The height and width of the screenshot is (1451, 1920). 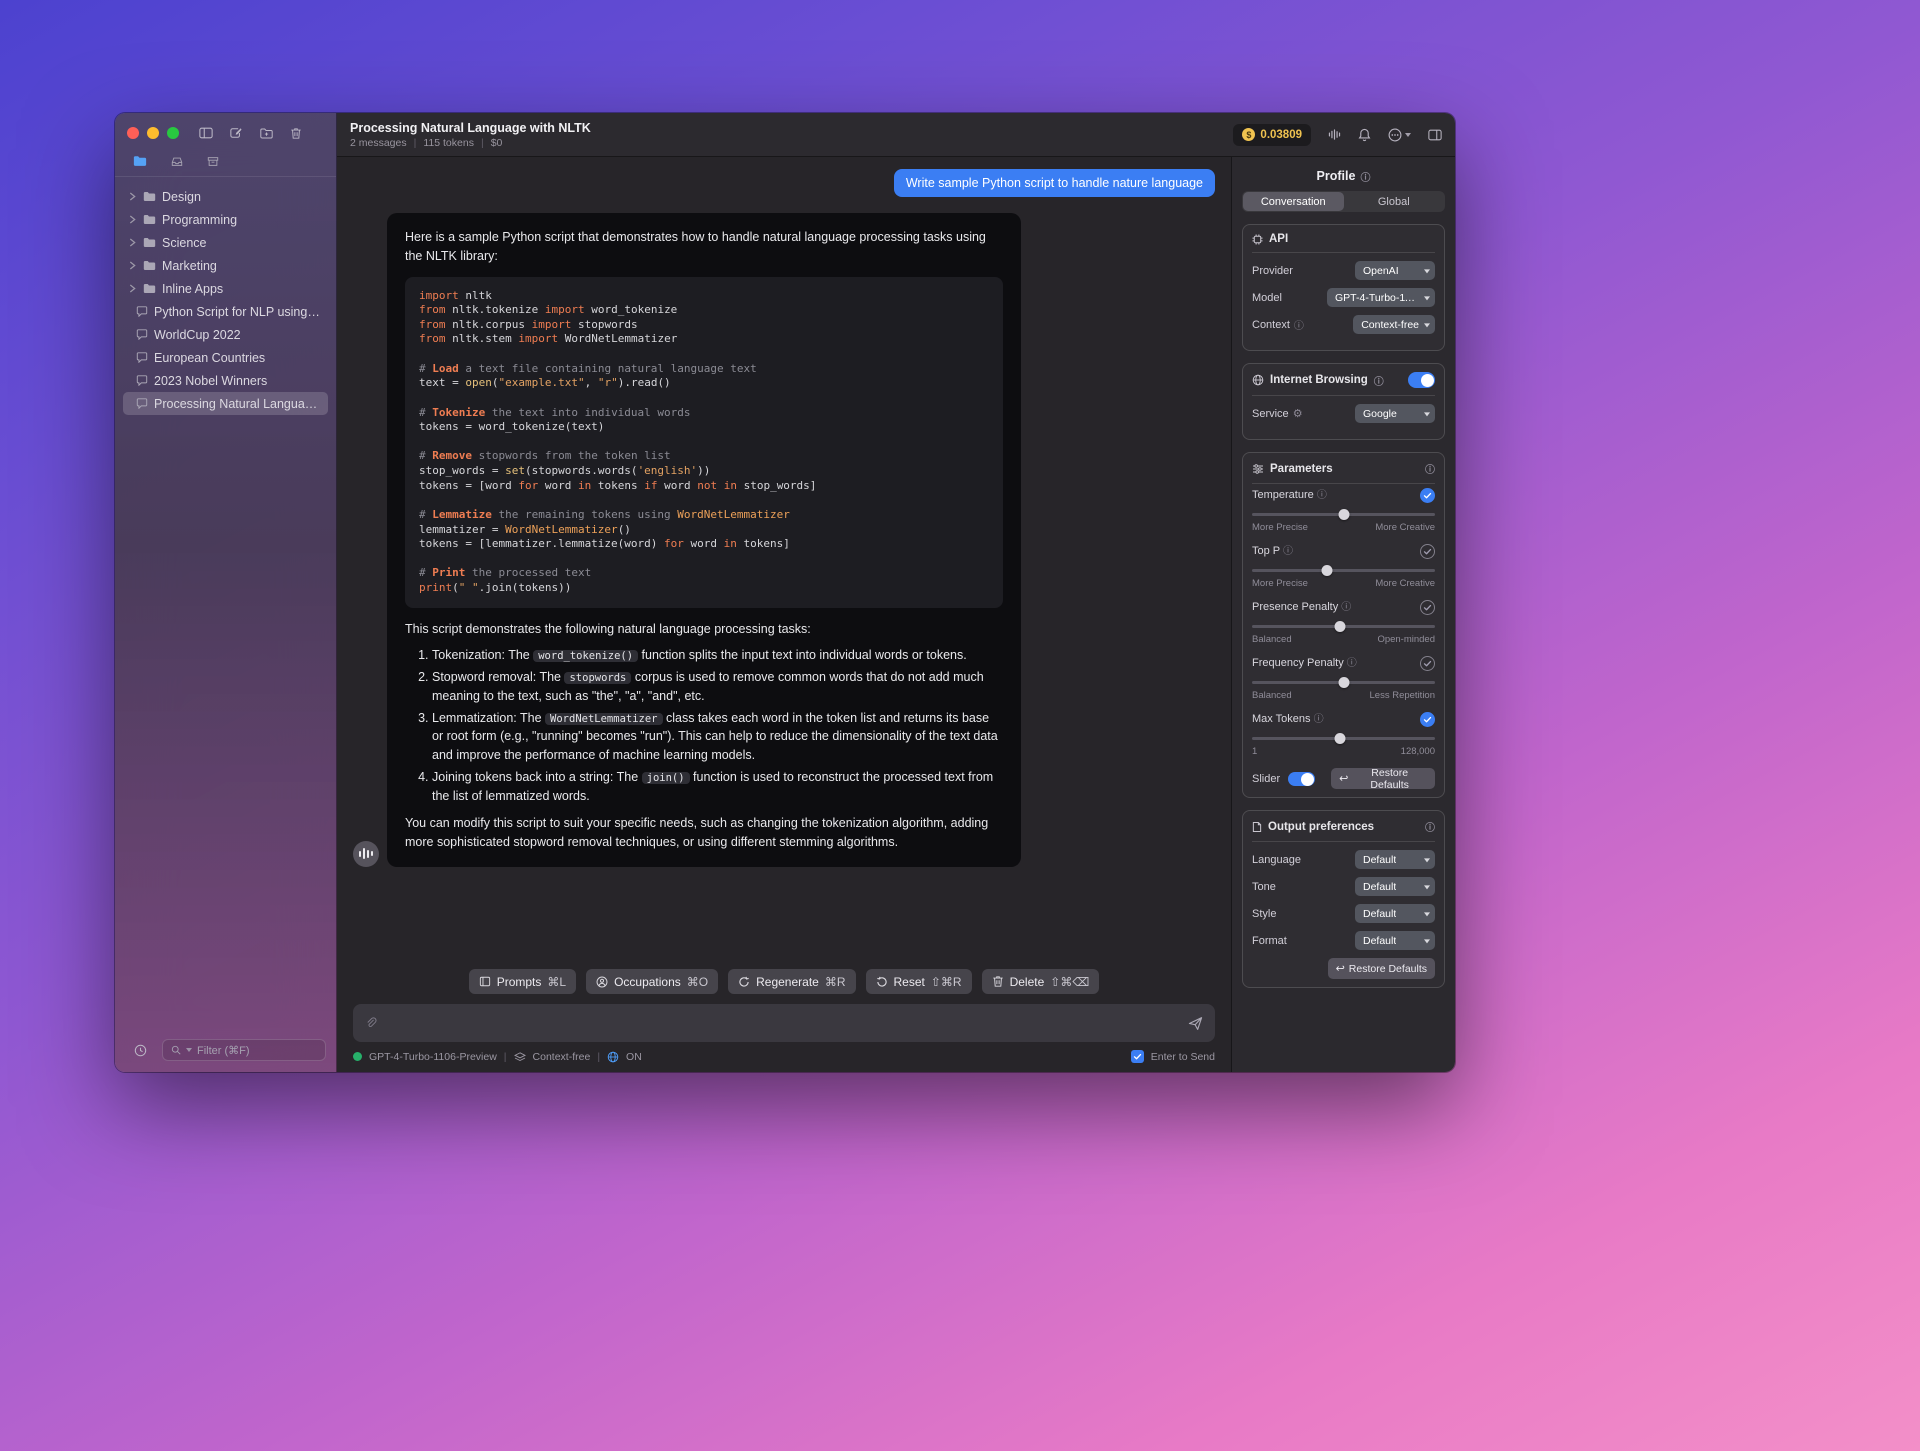 I want to click on new-folder-icon, so click(x=266, y=133).